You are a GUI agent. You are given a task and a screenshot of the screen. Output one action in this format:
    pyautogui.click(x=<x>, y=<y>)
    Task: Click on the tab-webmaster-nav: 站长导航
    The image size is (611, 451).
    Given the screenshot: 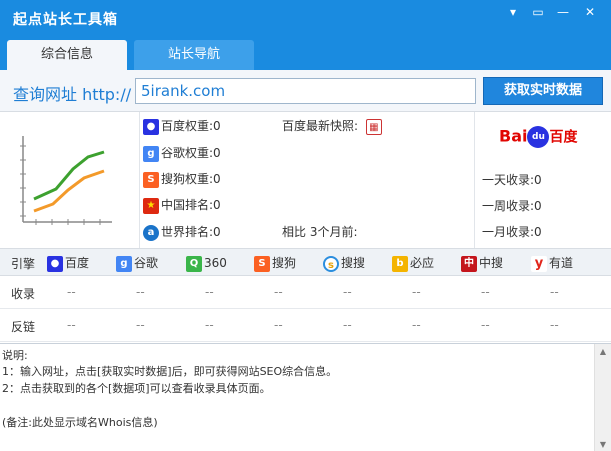 What is the action you would take?
    pyautogui.click(x=194, y=55)
    